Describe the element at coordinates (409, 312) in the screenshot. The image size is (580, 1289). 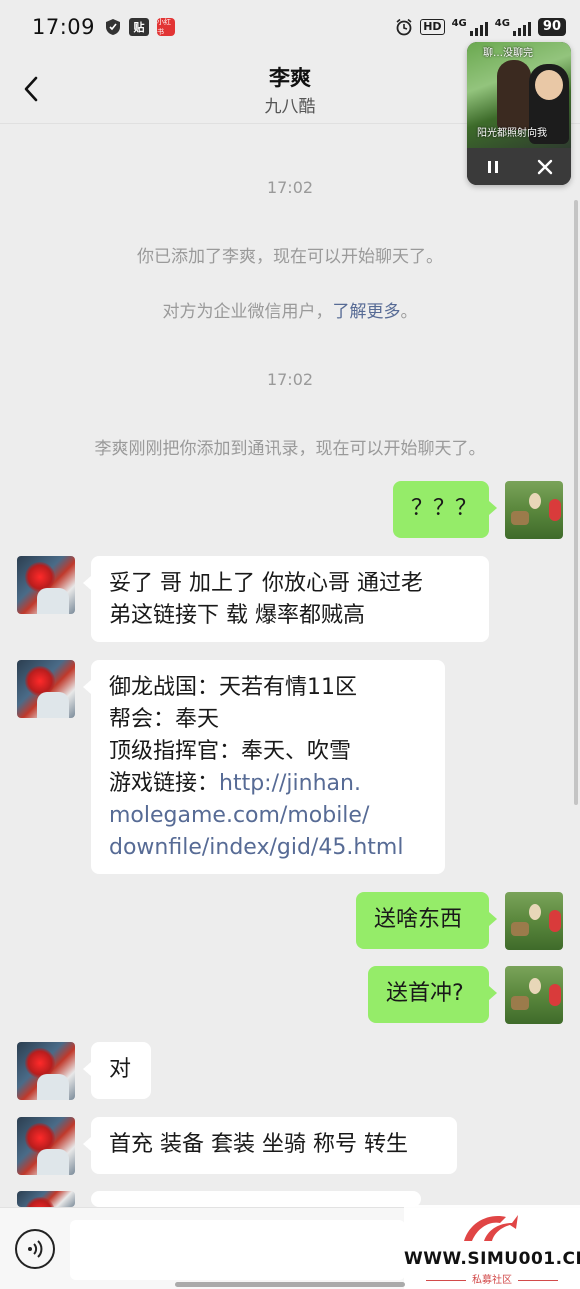
I see `enterprise-notice-suffix: 。` at that location.